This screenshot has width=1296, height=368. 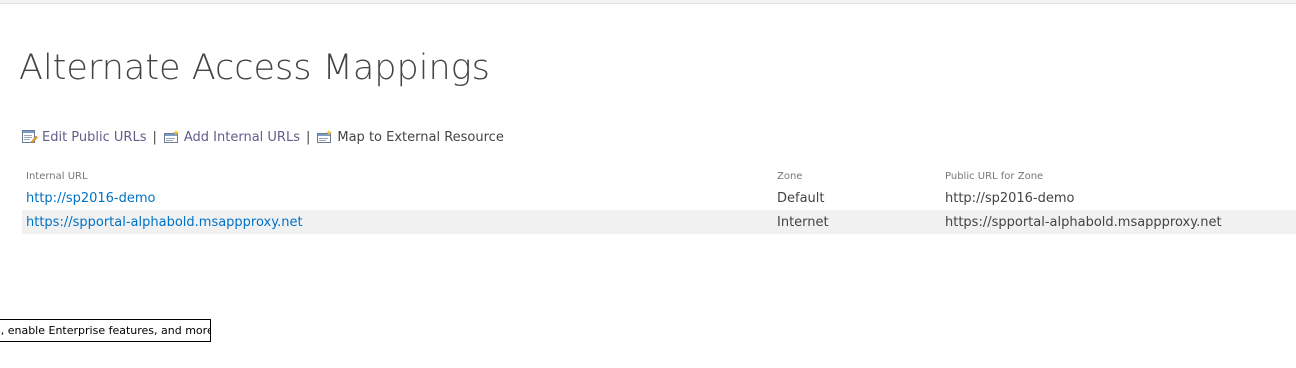 What do you see at coordinates (857, 176) in the screenshot?
I see `header-zone: Zone` at bounding box center [857, 176].